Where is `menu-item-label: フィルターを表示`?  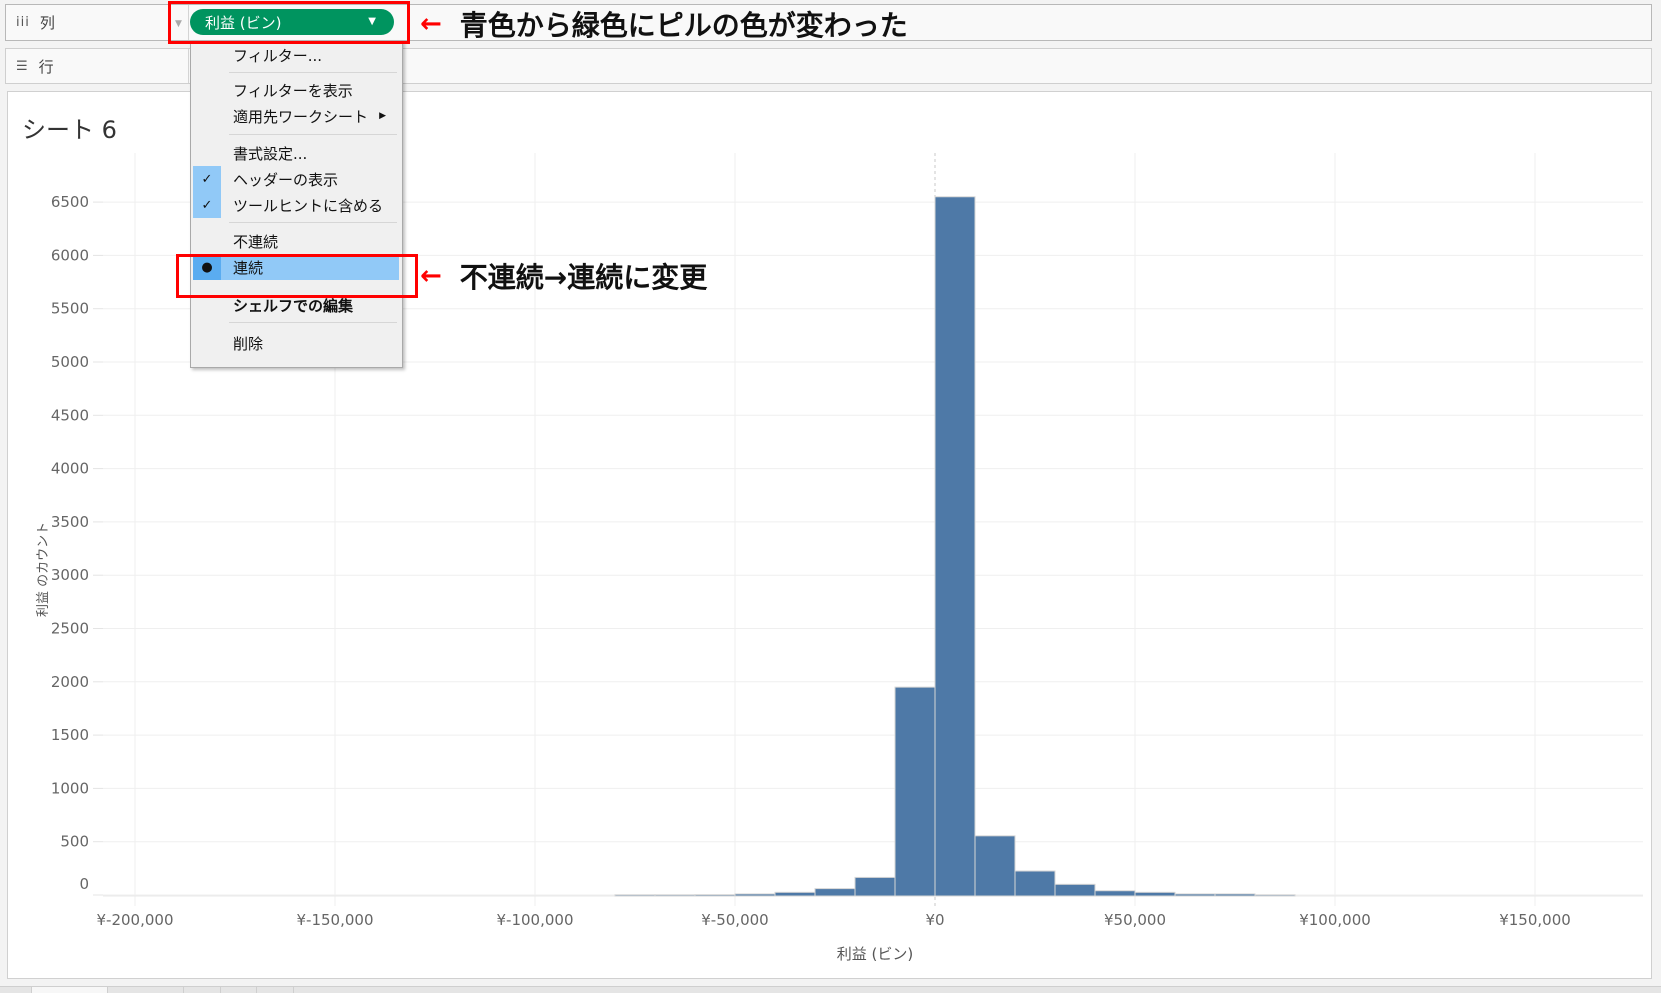 menu-item-label: フィルターを表示 is located at coordinates (293, 90).